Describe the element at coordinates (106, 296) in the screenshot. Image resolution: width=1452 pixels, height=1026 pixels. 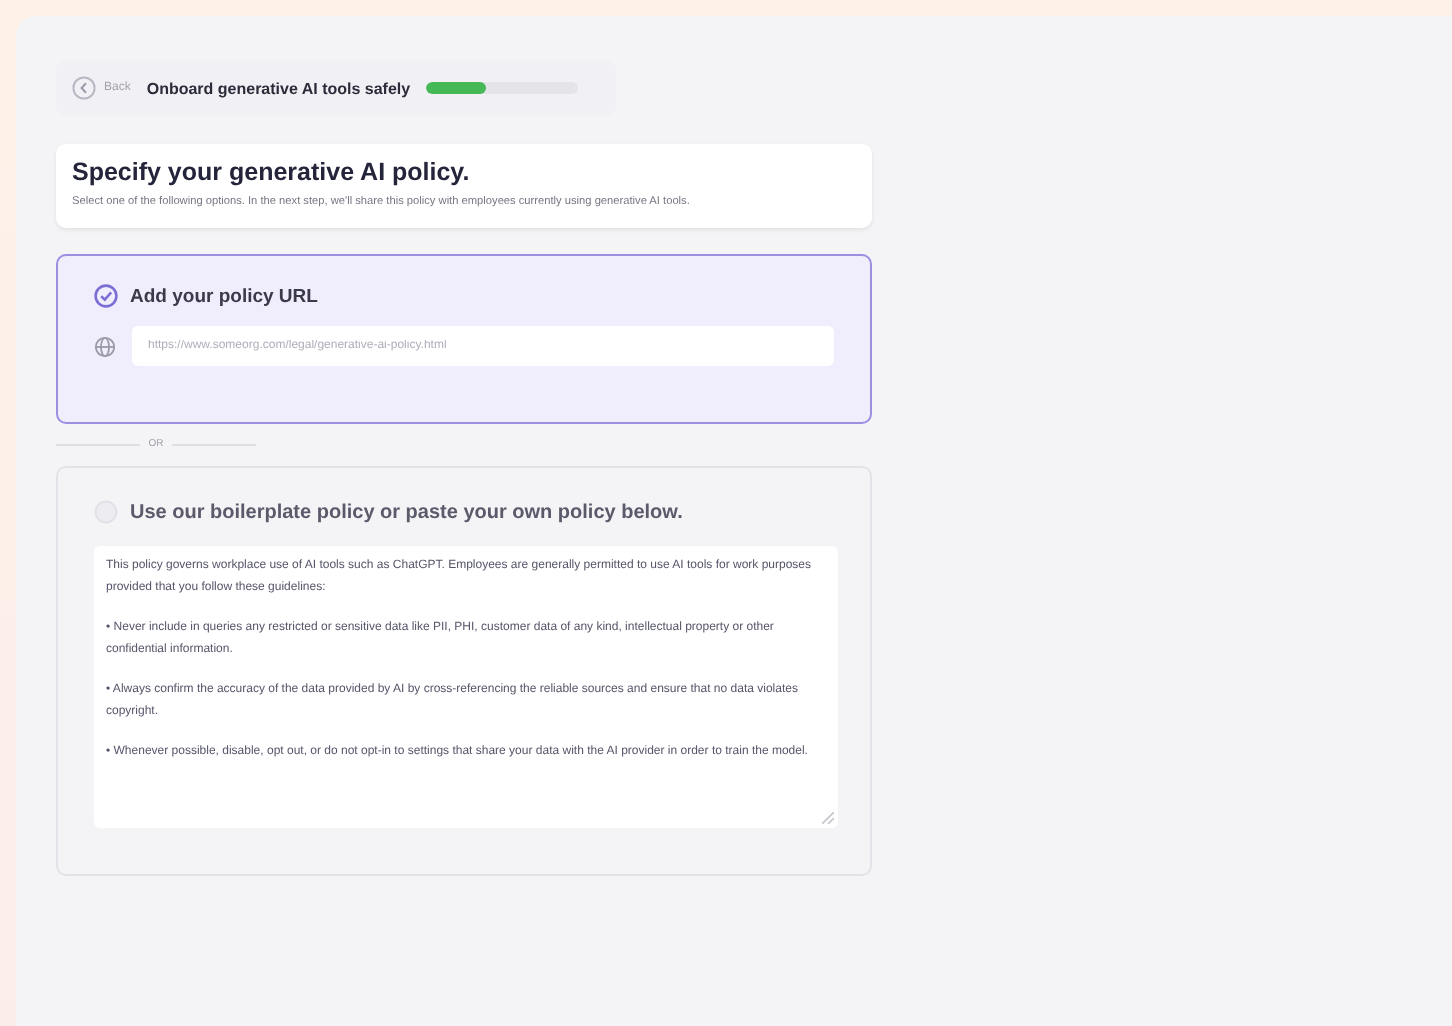
I see `check-circle-icon` at that location.